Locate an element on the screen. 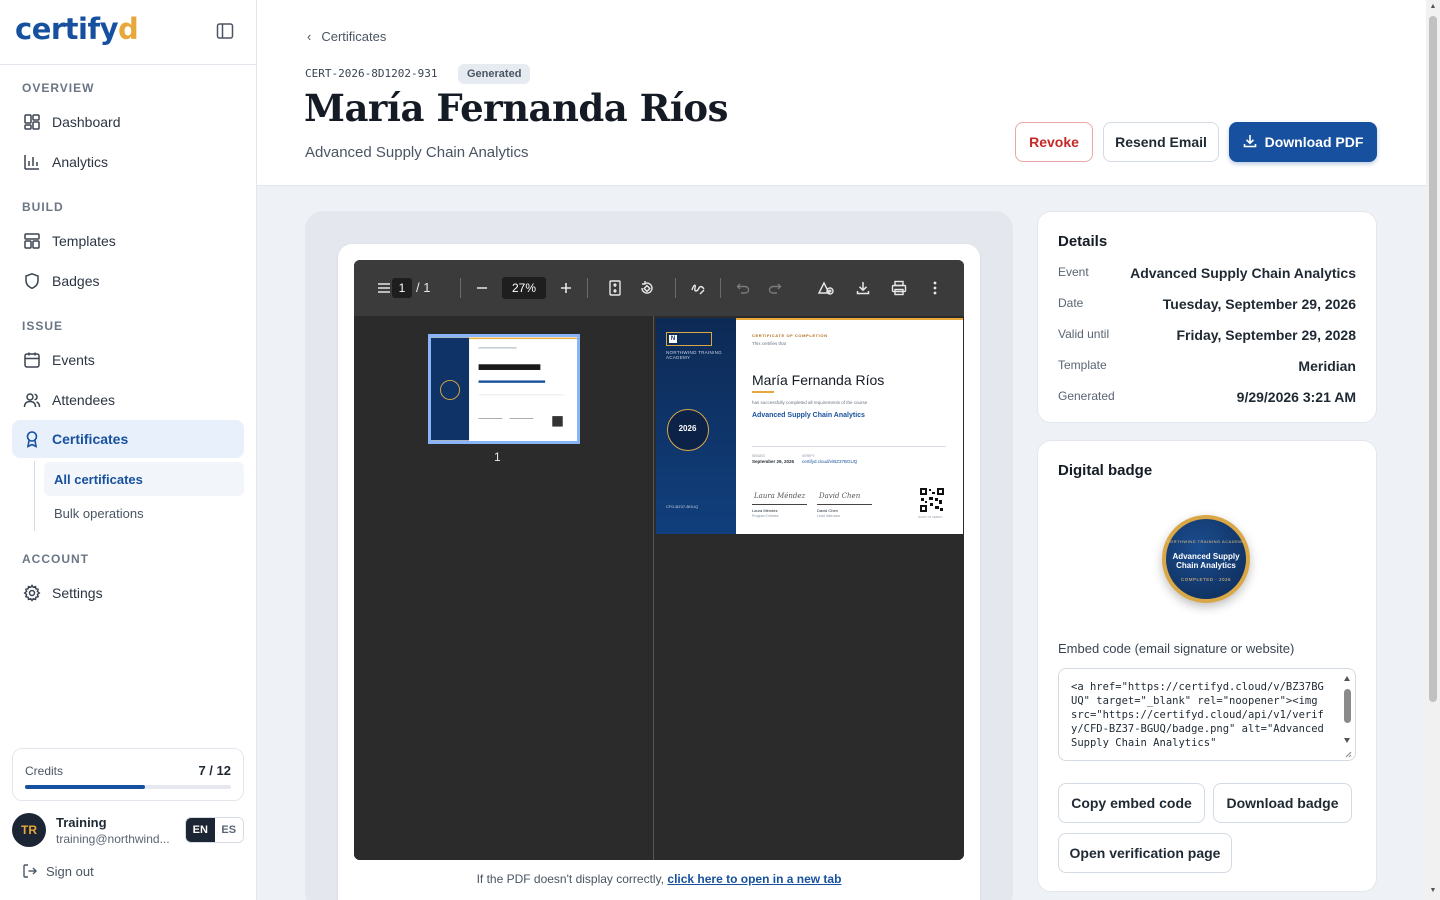  page-scrollbar: ▲ ▼ is located at coordinates (1433, 450).